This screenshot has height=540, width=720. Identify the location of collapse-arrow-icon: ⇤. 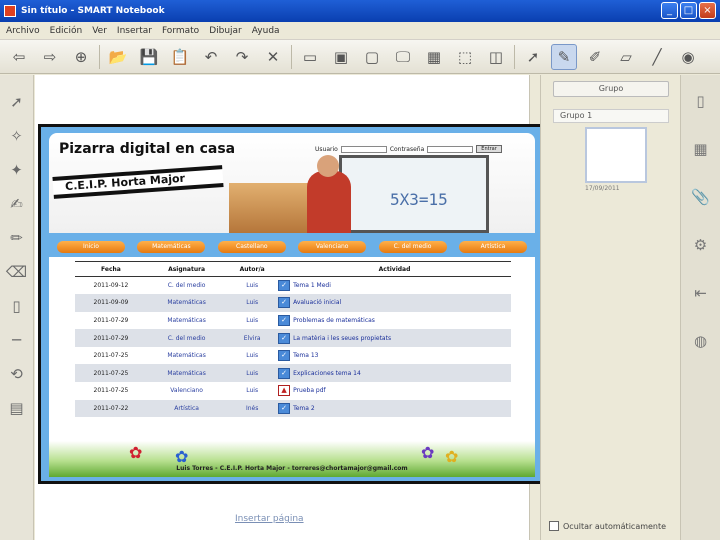
(701, 293).